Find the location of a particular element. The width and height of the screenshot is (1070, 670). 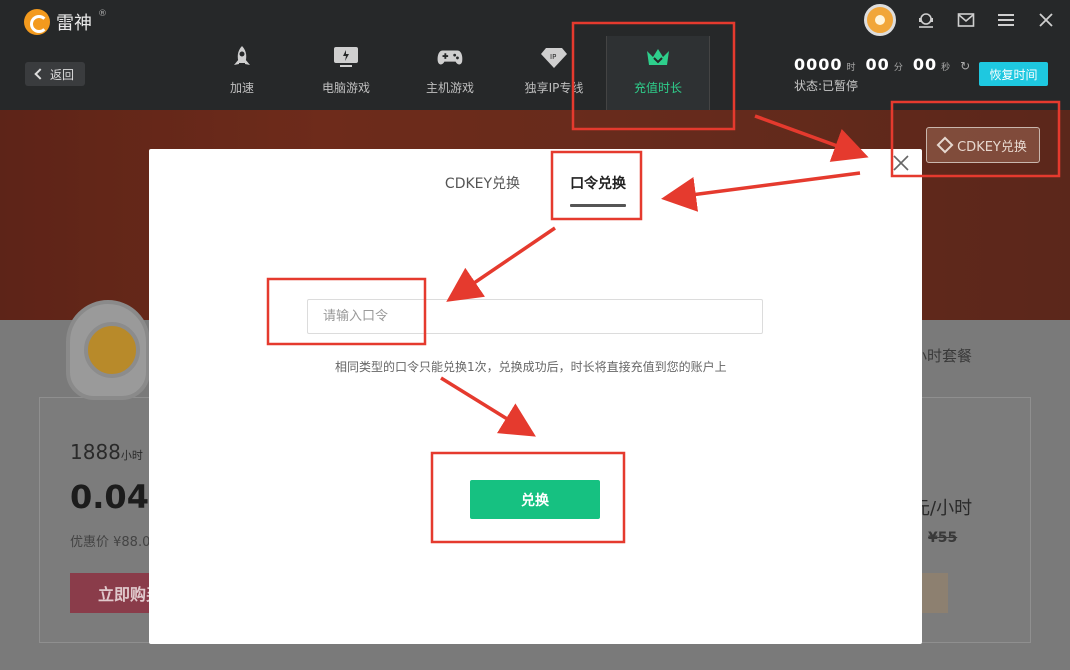

resume-time-button: 恢复时间 is located at coordinates (1013, 74).